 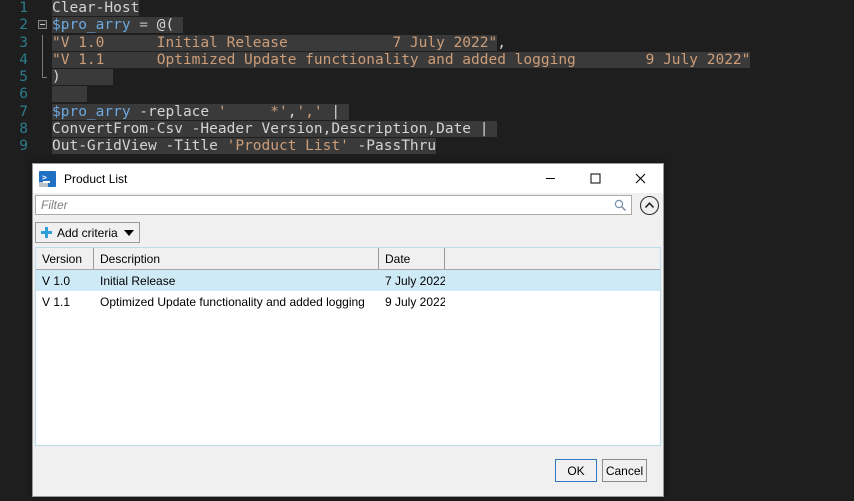 What do you see at coordinates (427, 25) in the screenshot?
I see `code-line: 2 $pro_arry = @(` at bounding box center [427, 25].